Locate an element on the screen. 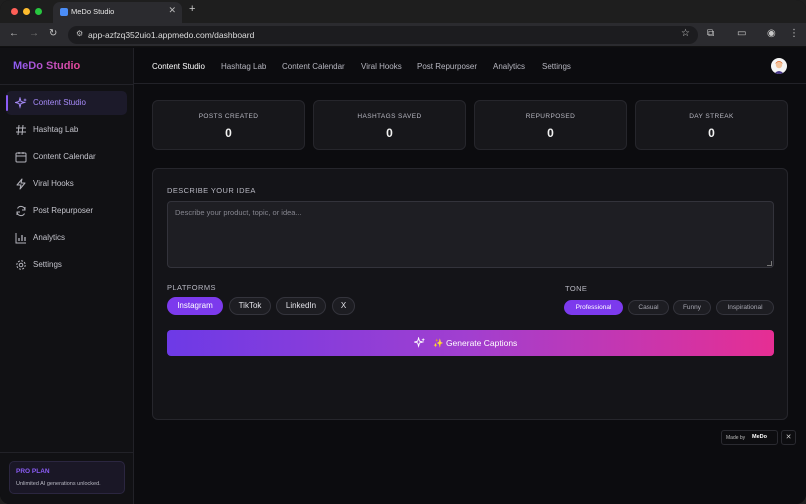 This screenshot has width=806, height=504. sidebar-item-label: Analytics is located at coordinates (49, 237).